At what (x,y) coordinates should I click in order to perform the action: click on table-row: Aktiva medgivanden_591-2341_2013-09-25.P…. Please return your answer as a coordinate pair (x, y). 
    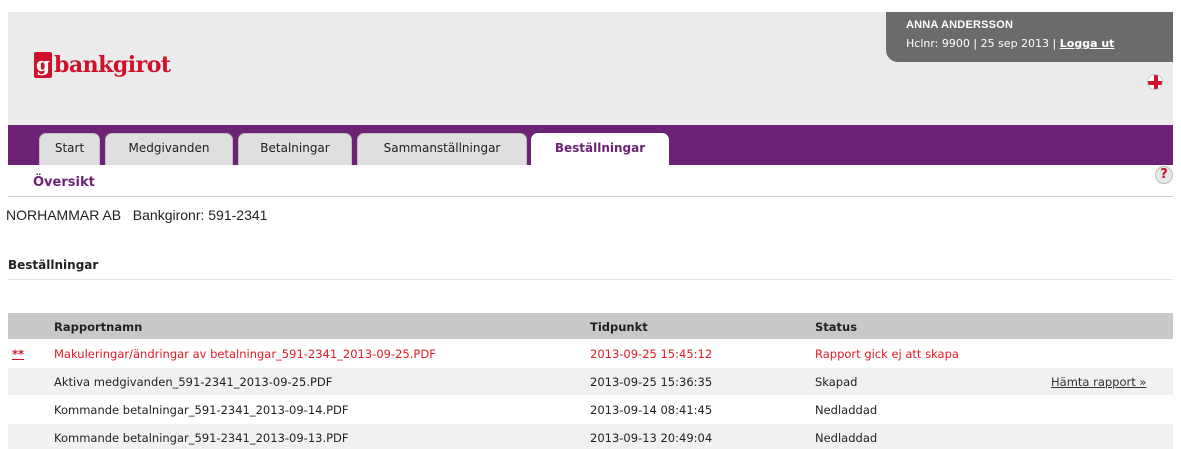
    Looking at the image, I should click on (590, 382).